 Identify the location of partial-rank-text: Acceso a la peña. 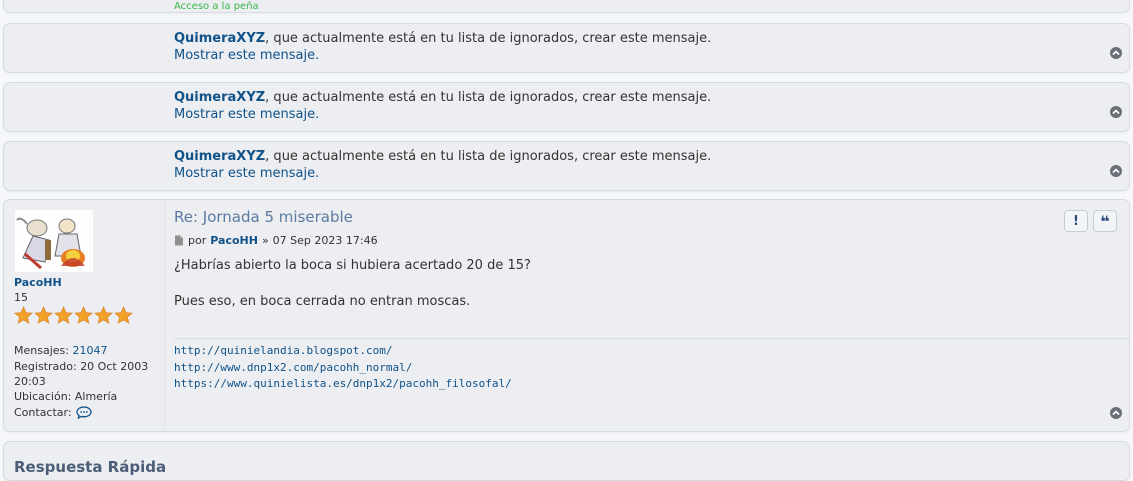
(216, 6).